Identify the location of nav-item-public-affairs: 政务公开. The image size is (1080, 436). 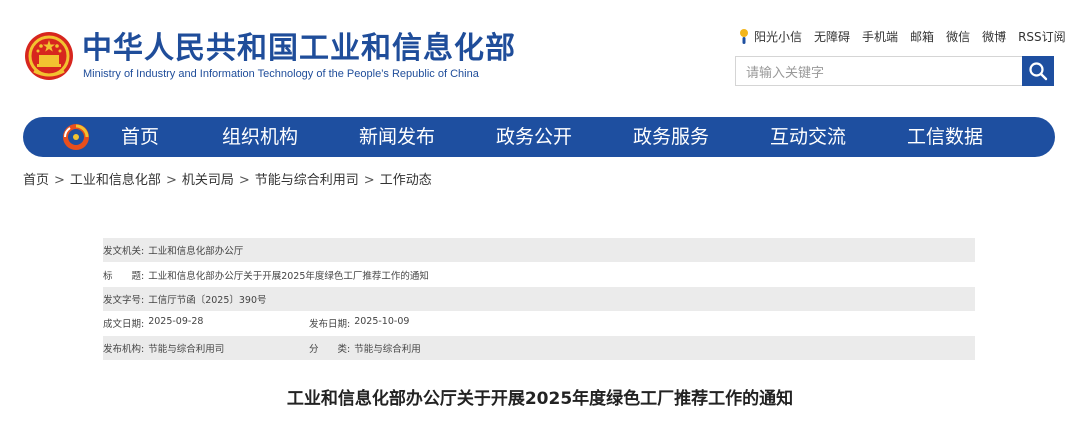
(534, 137).